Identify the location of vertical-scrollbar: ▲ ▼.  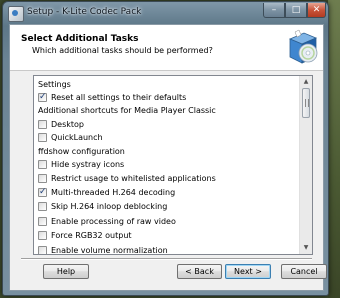
(305, 165).